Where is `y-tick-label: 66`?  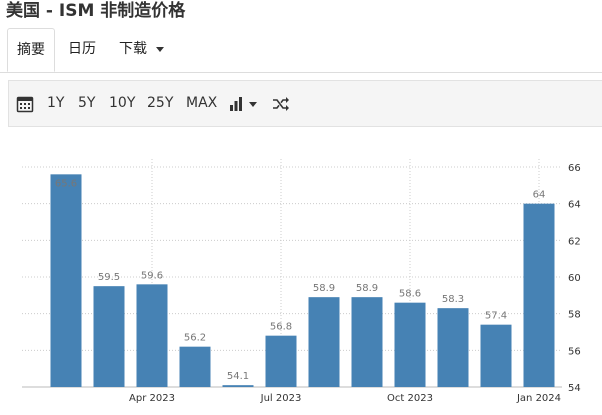
y-tick-label: 66 is located at coordinates (574, 168).